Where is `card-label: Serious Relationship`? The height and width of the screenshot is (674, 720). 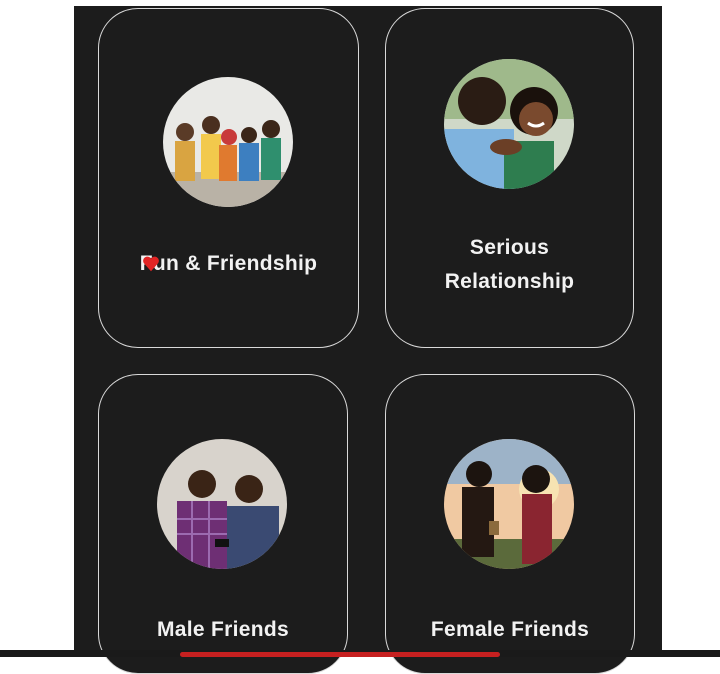
card-label: Serious Relationship is located at coordinates (509, 264).